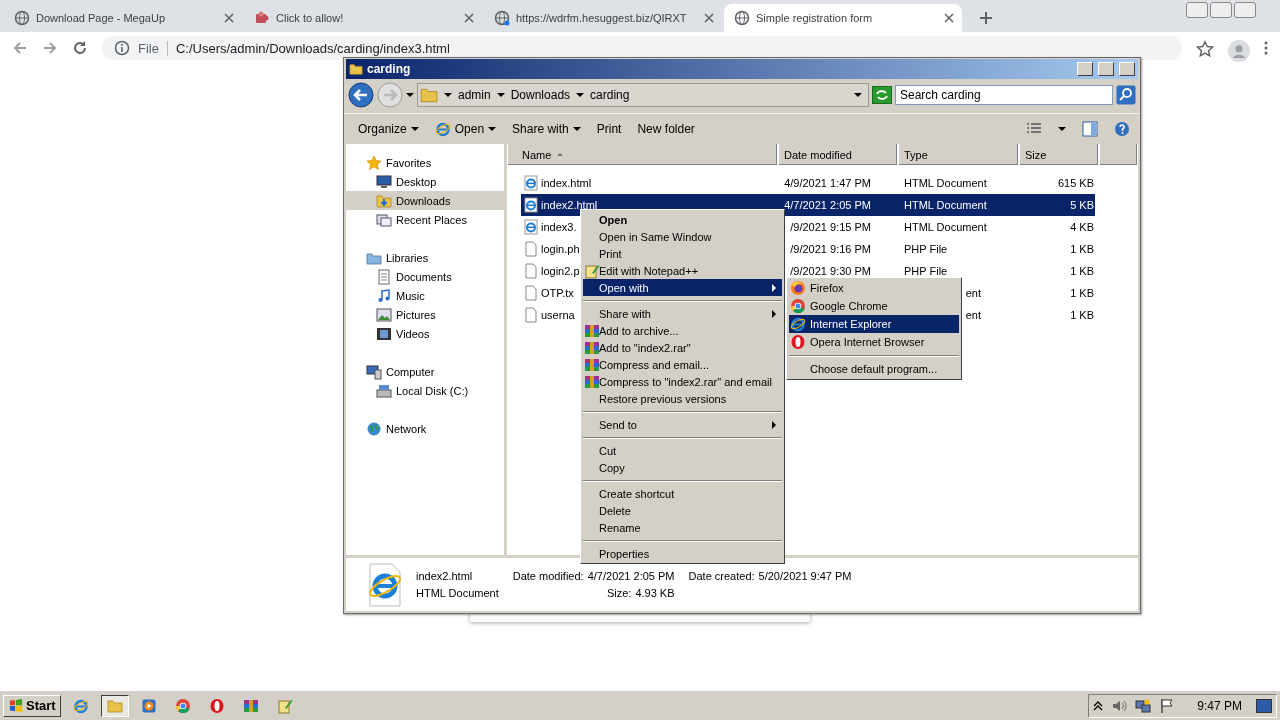  I want to click on archive-icon, so click(592, 382).